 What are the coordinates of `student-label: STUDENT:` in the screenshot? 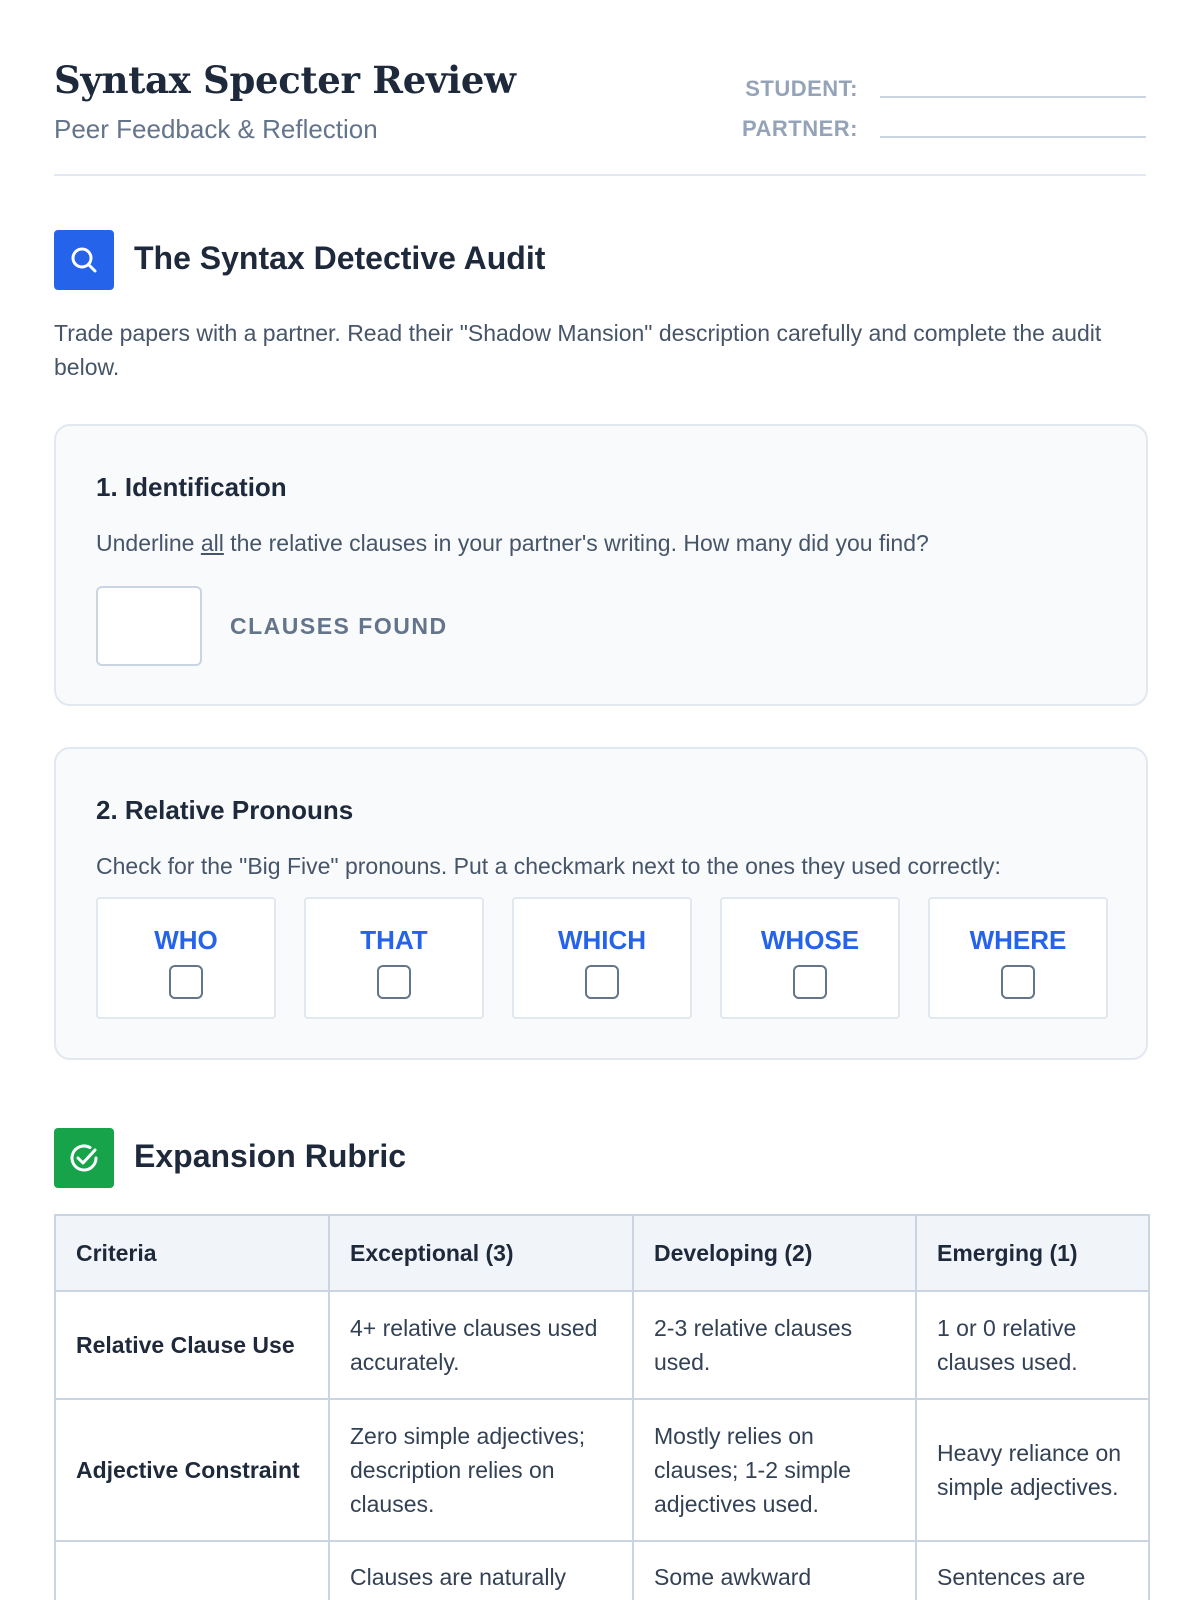 It's located at (801, 88).